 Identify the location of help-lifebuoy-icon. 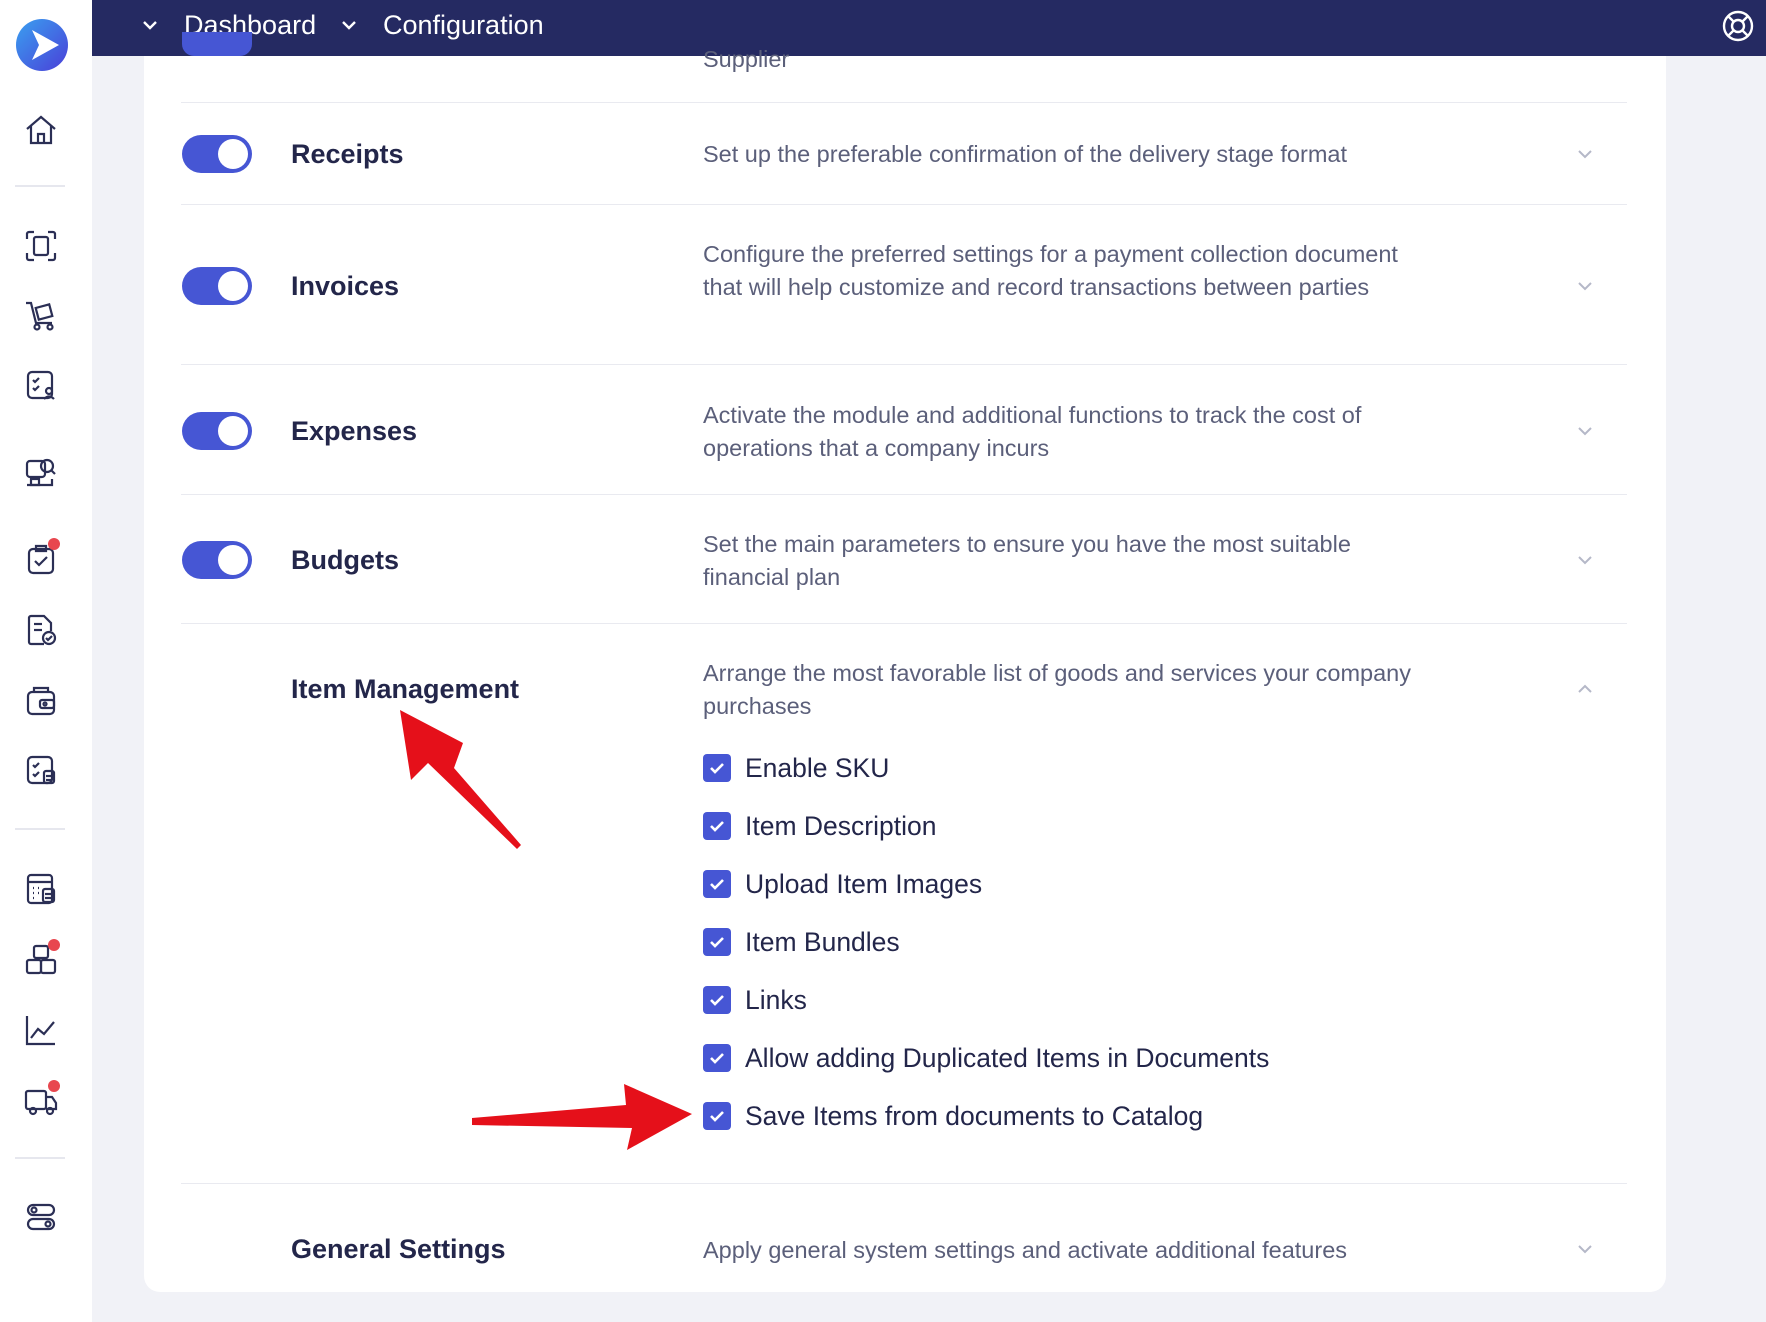
(1738, 26).